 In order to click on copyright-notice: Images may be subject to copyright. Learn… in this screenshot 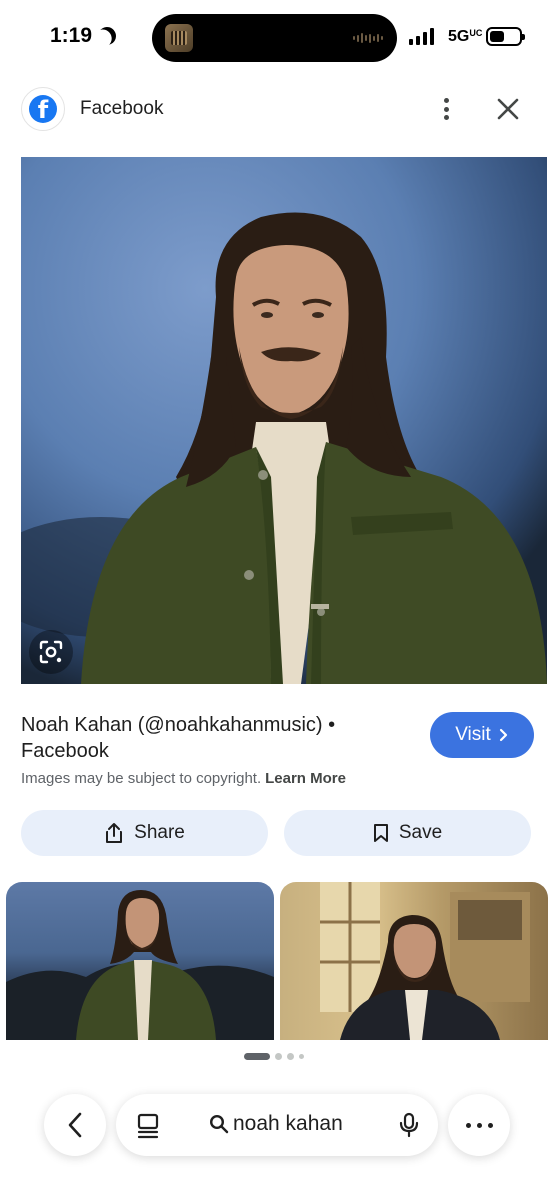, I will do `click(183, 778)`.